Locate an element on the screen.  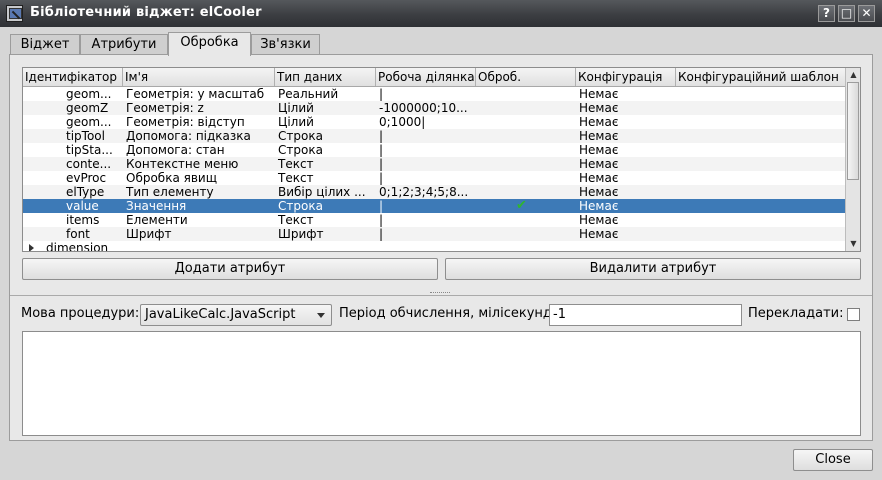
cell-name: Геометрія: z is located at coordinates (165, 108).